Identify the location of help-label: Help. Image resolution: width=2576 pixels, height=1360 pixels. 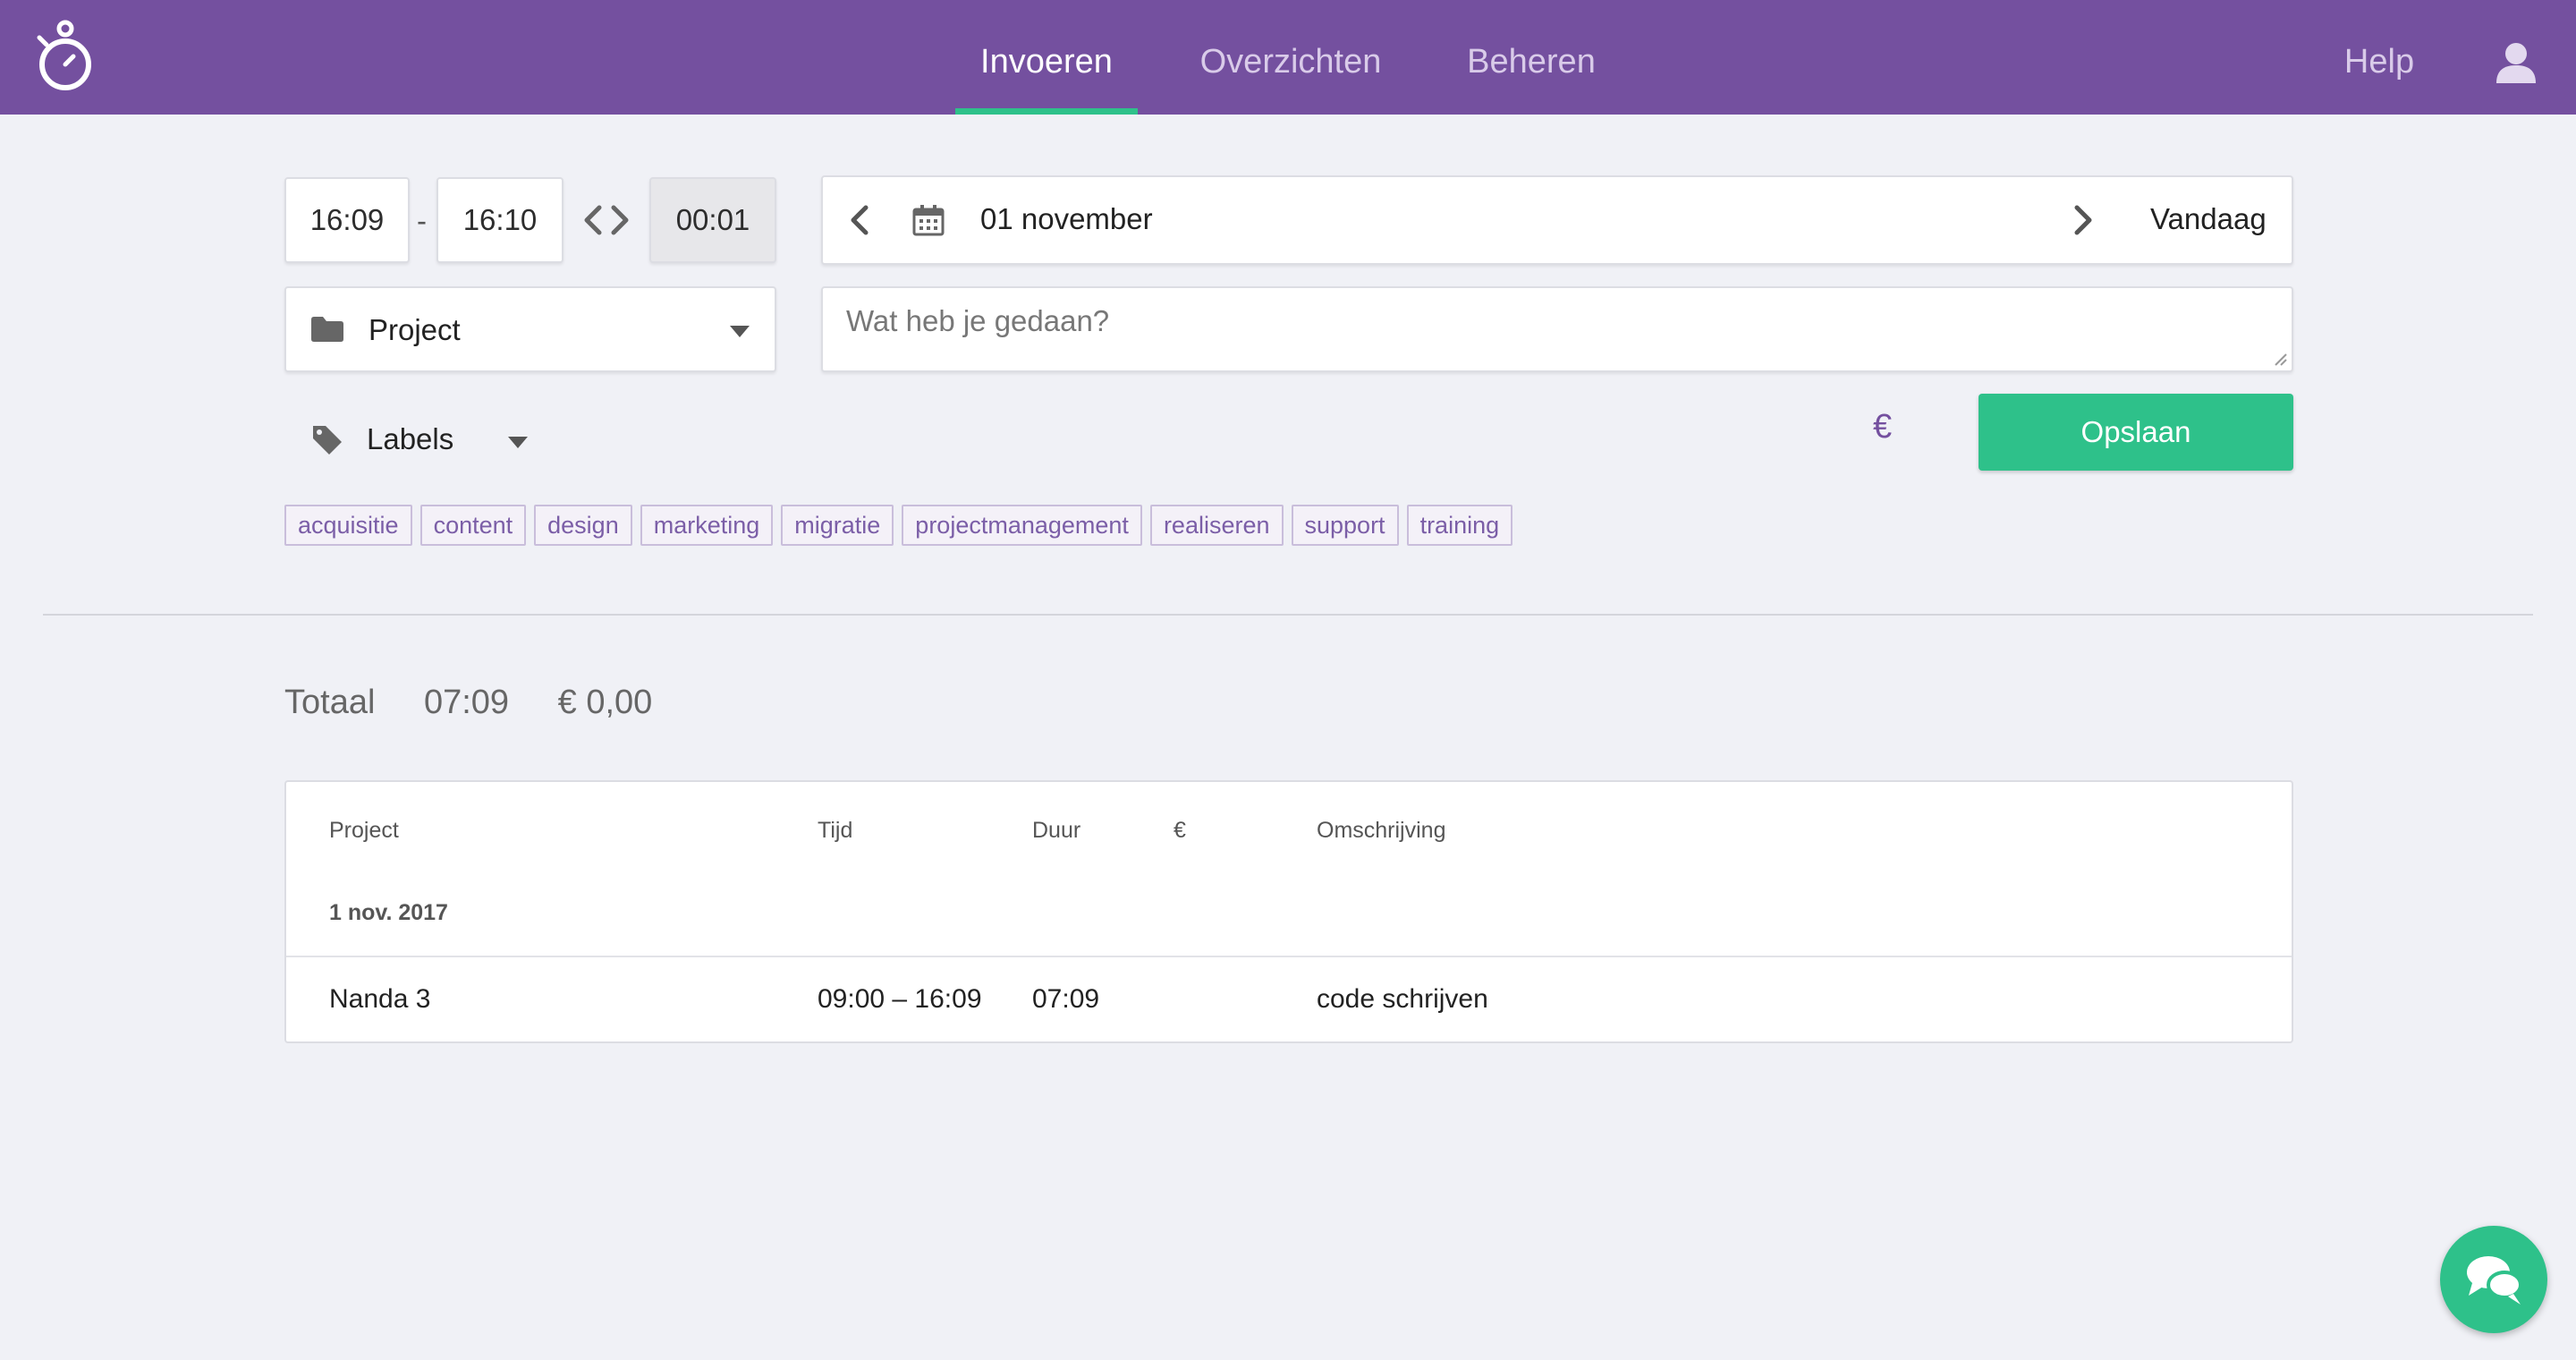
(2379, 62).